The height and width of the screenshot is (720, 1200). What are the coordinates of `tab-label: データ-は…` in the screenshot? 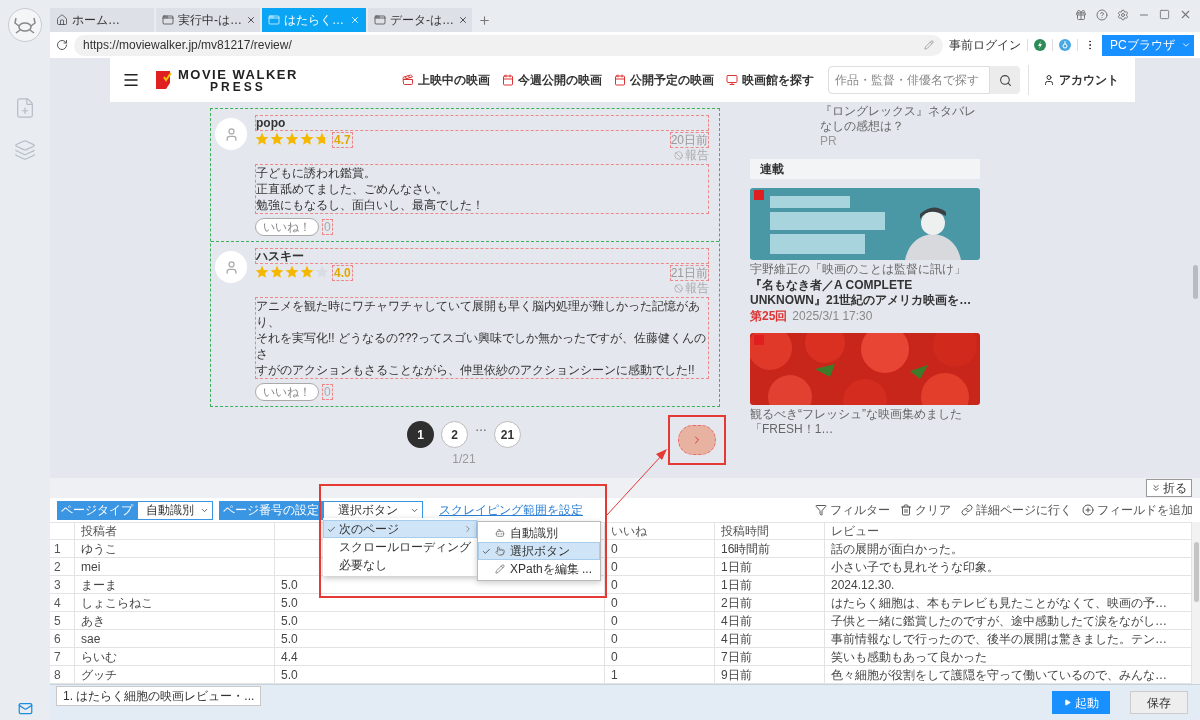 It's located at (422, 20).